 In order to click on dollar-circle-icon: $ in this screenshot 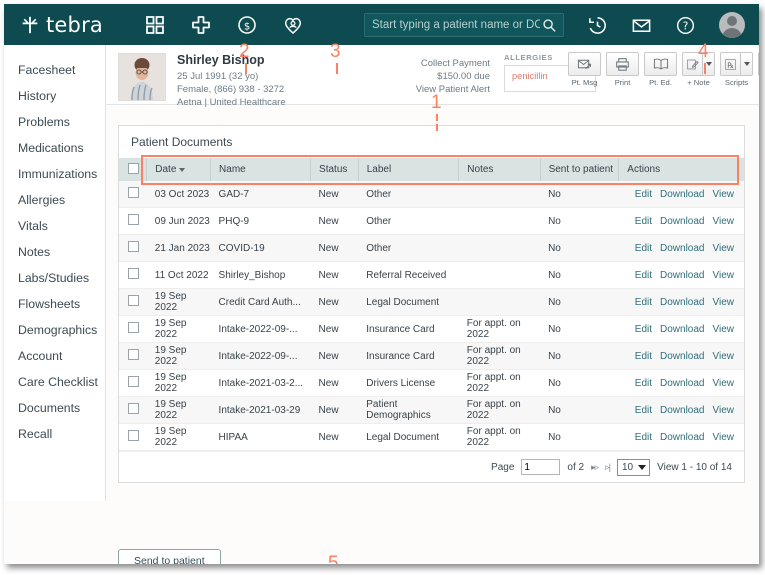, I will do `click(247, 25)`.